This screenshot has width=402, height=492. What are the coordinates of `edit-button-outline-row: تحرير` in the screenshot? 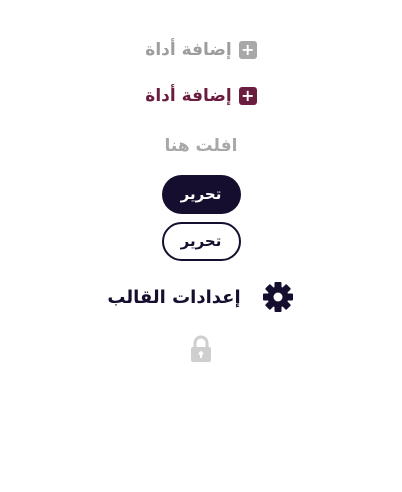 It's located at (201, 241).